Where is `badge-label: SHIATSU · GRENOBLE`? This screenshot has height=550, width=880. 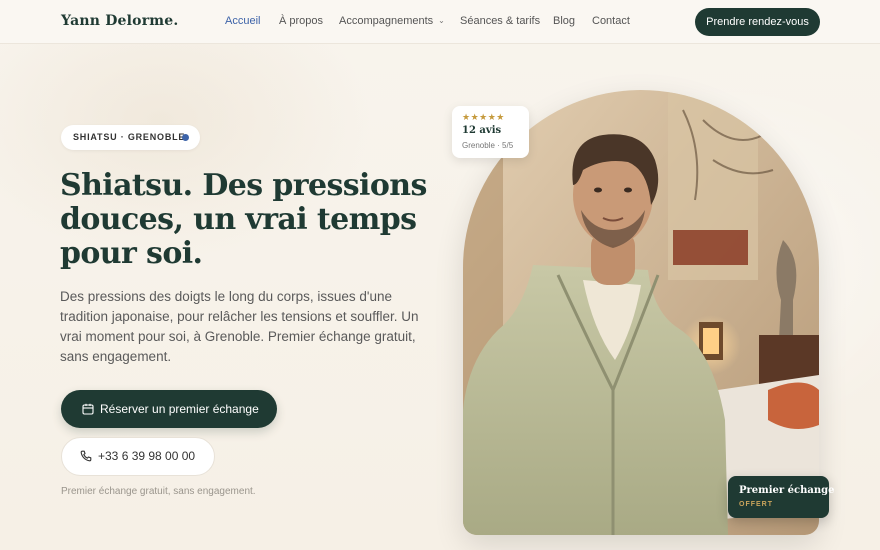 badge-label: SHIATSU · GRENOBLE is located at coordinates (129, 137).